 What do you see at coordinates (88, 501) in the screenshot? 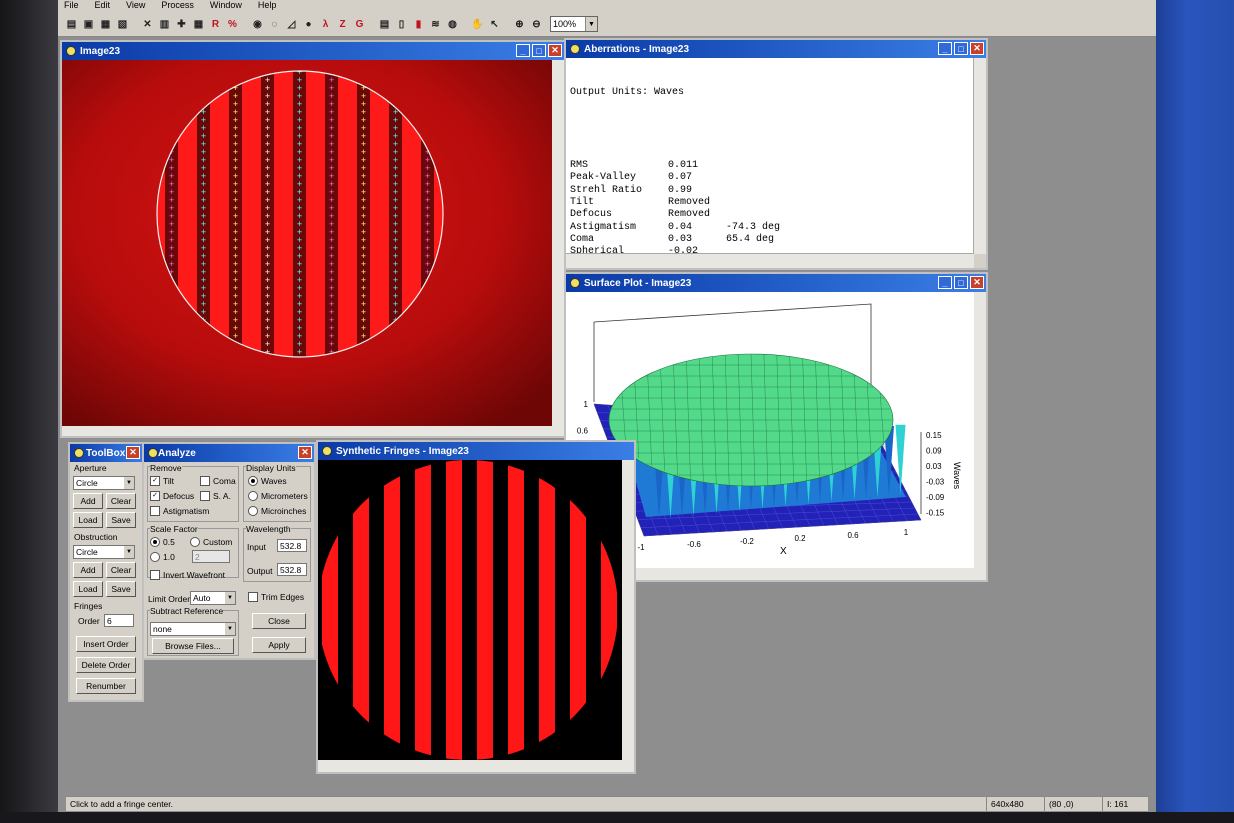
I see `aperture-add-button: Add` at bounding box center [88, 501].